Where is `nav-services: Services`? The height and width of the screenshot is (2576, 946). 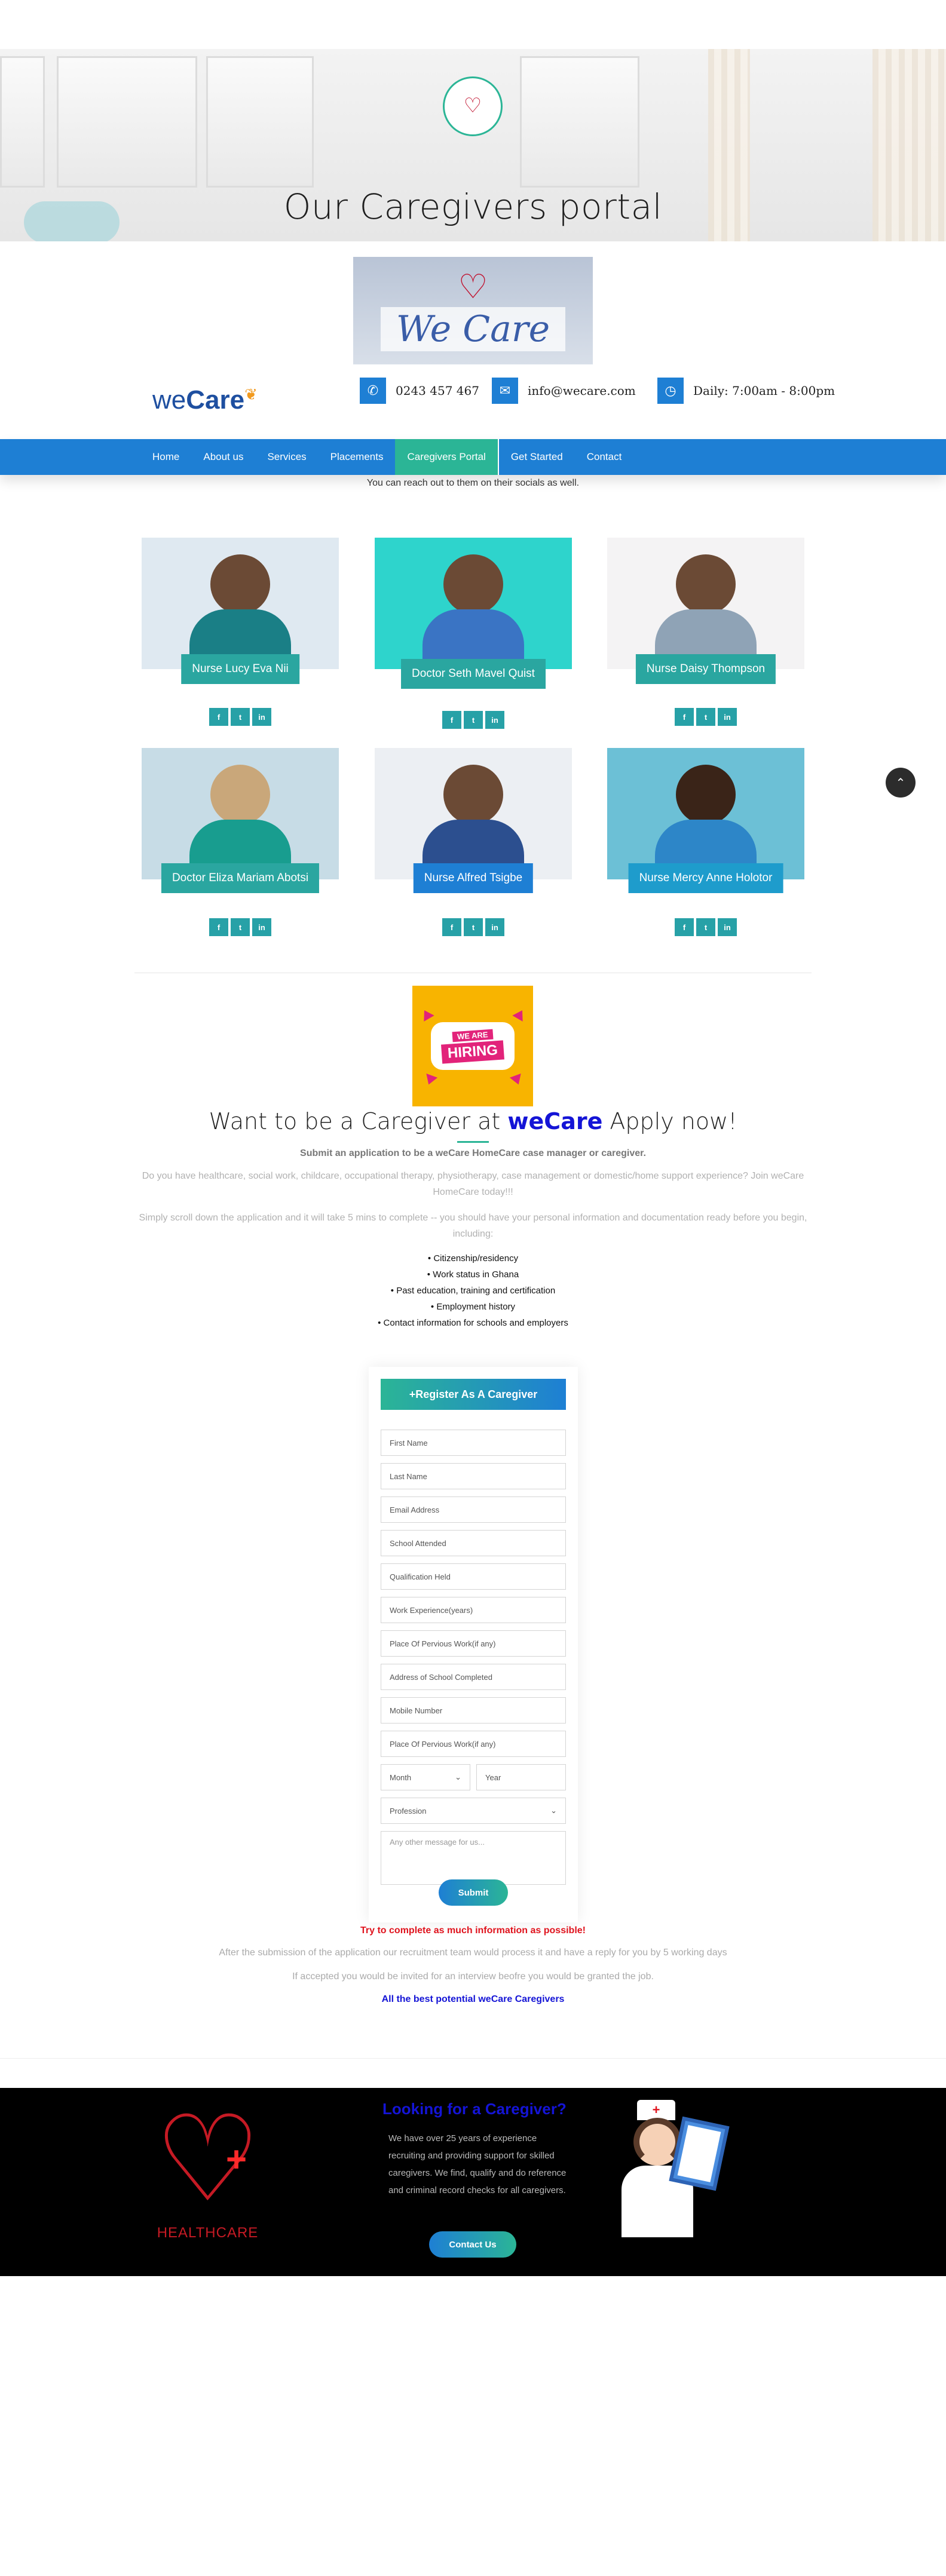
nav-services: Services is located at coordinates (286, 457).